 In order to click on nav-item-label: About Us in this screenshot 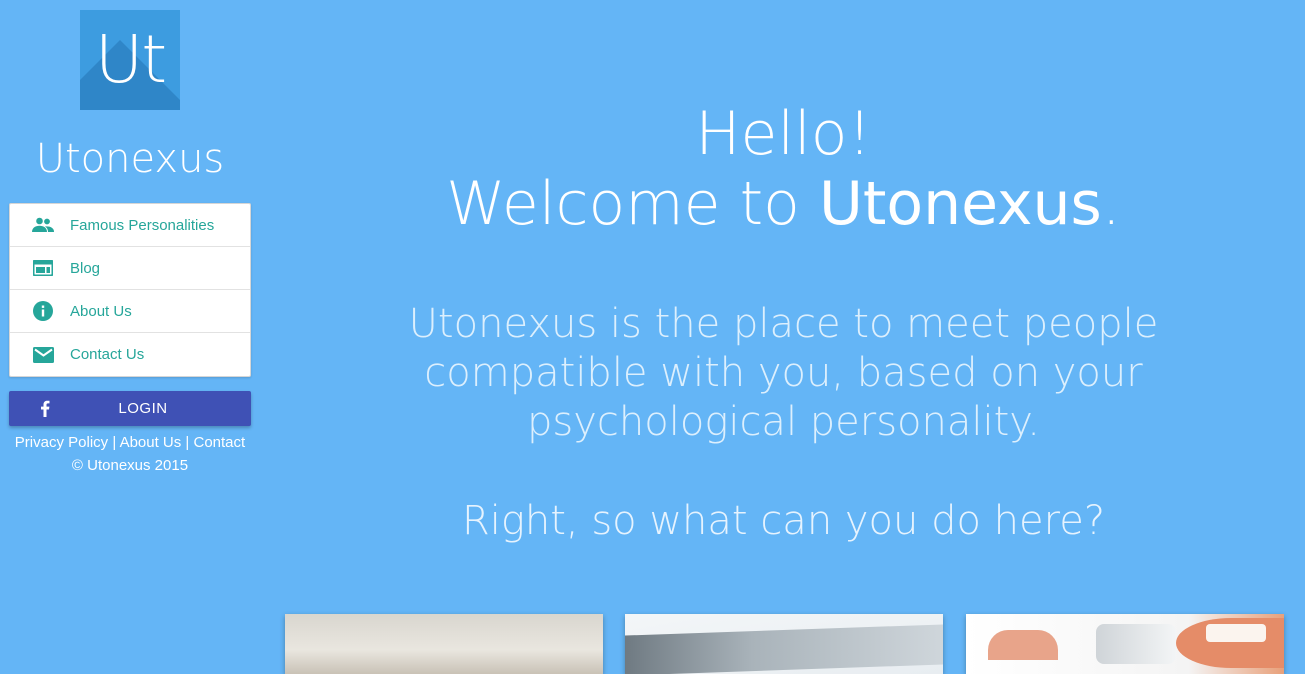, I will do `click(101, 311)`.